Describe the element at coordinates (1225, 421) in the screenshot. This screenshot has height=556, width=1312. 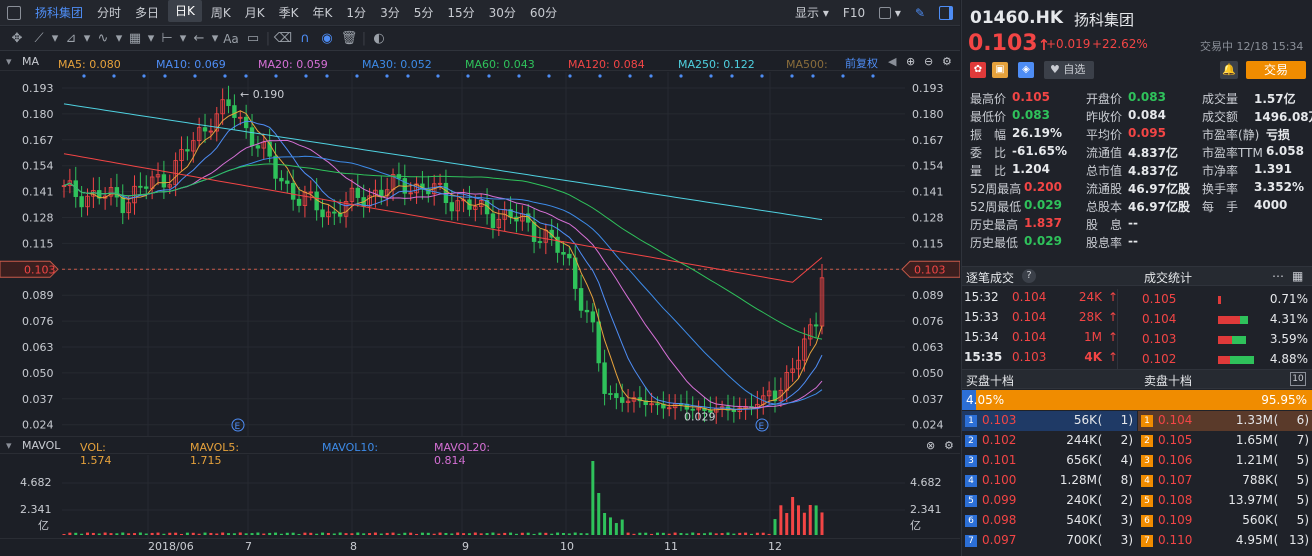
I see `ask-row: 1 0.104 1.33M(6)` at that location.